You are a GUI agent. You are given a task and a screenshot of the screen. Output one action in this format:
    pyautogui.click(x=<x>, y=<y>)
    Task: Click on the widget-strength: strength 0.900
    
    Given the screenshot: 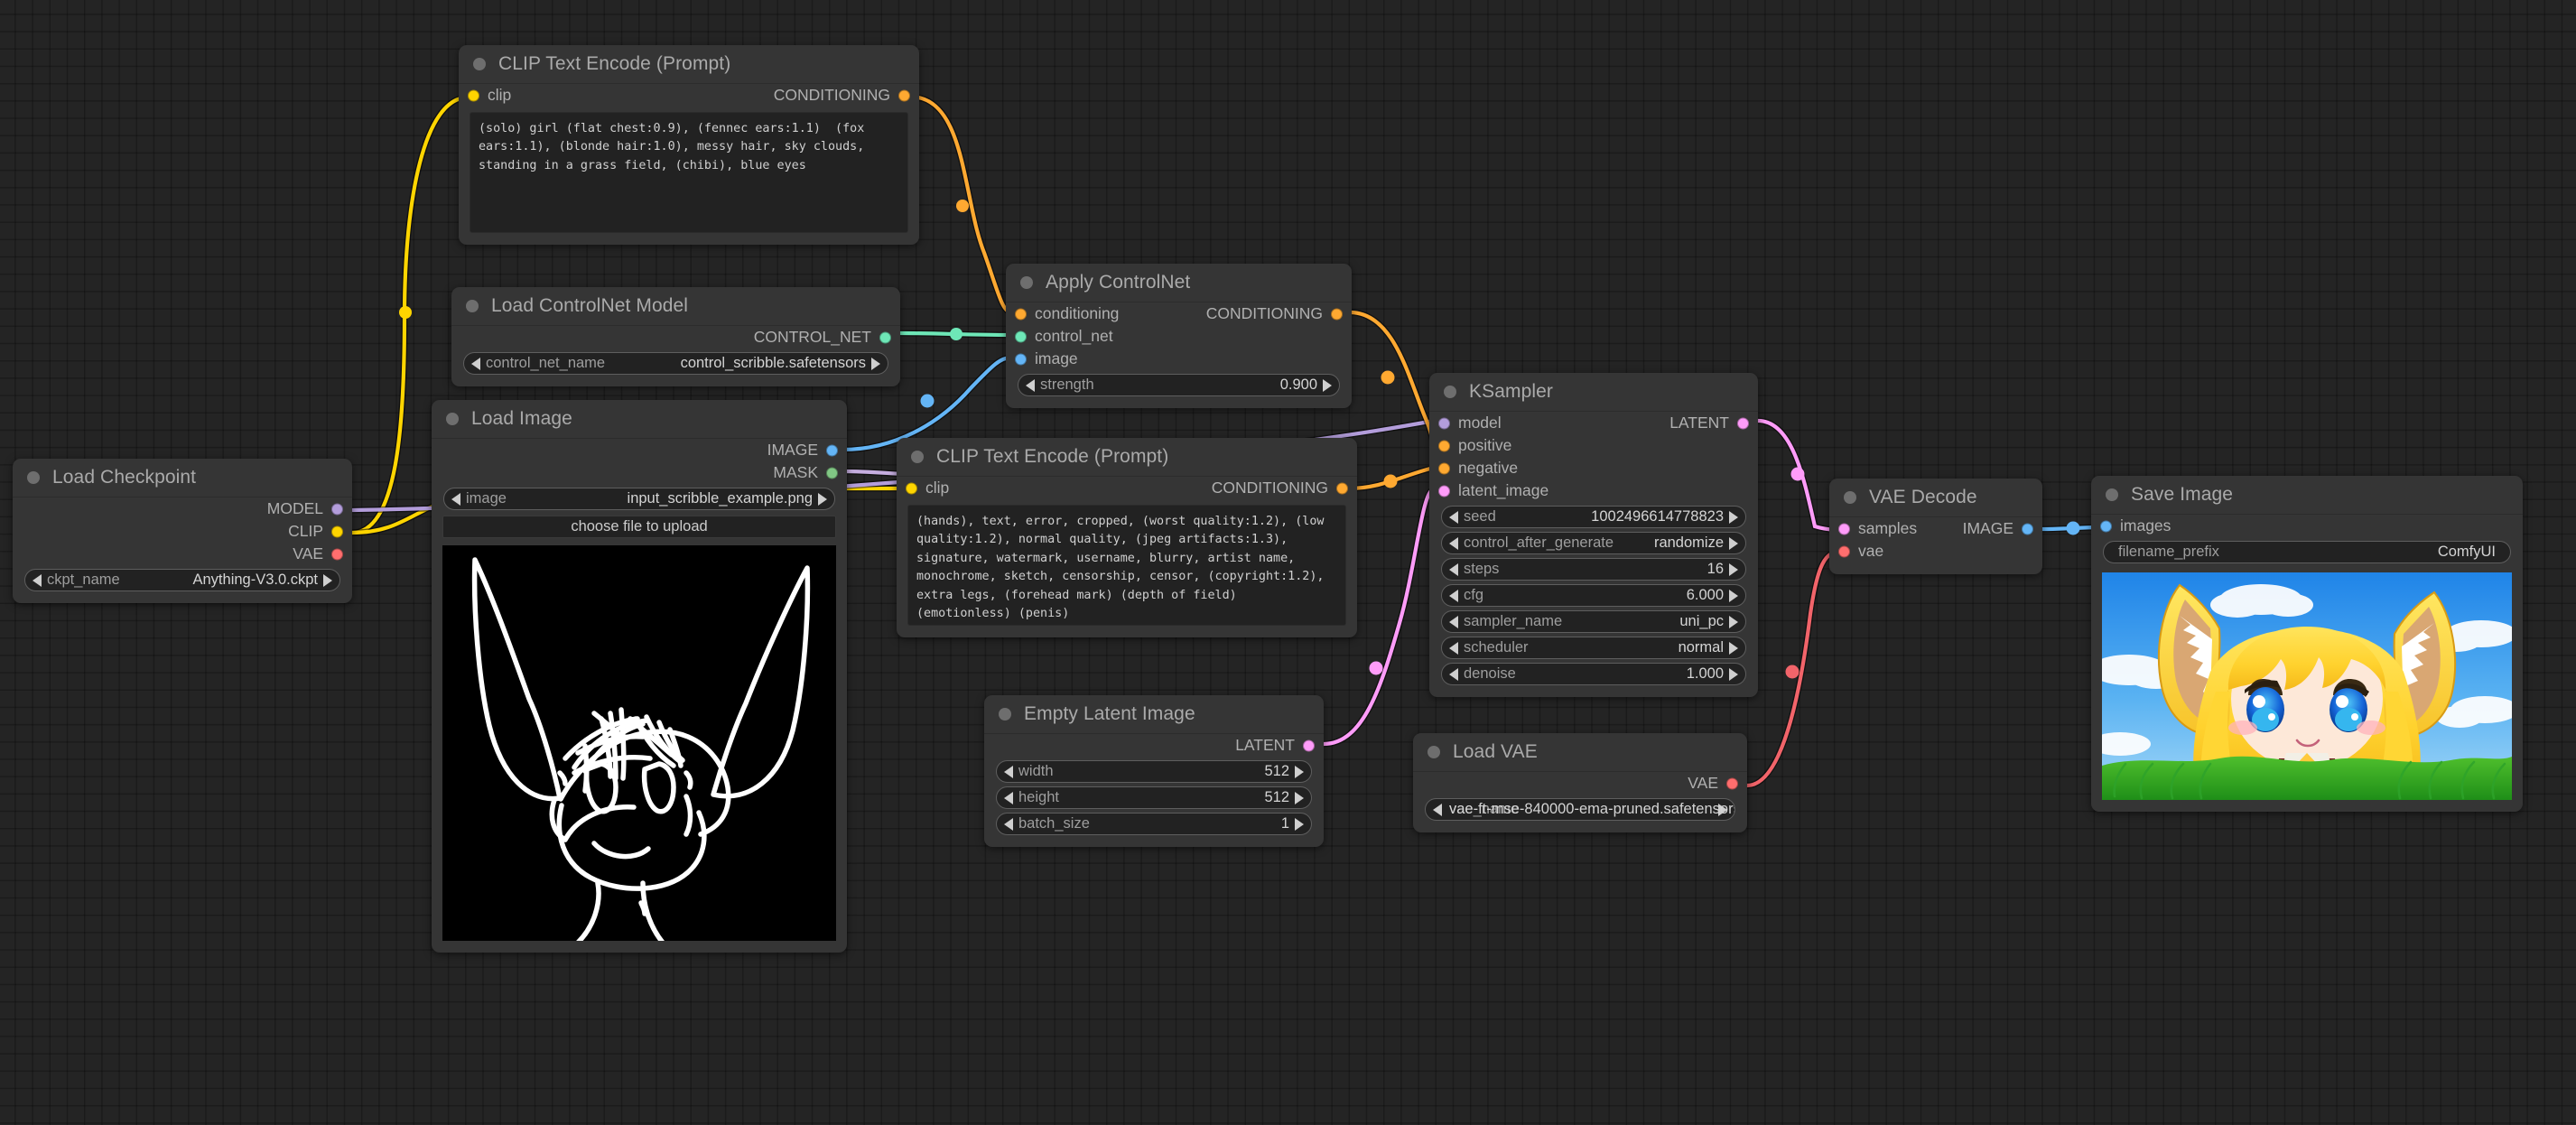 What is the action you would take?
    pyautogui.click(x=1179, y=385)
    